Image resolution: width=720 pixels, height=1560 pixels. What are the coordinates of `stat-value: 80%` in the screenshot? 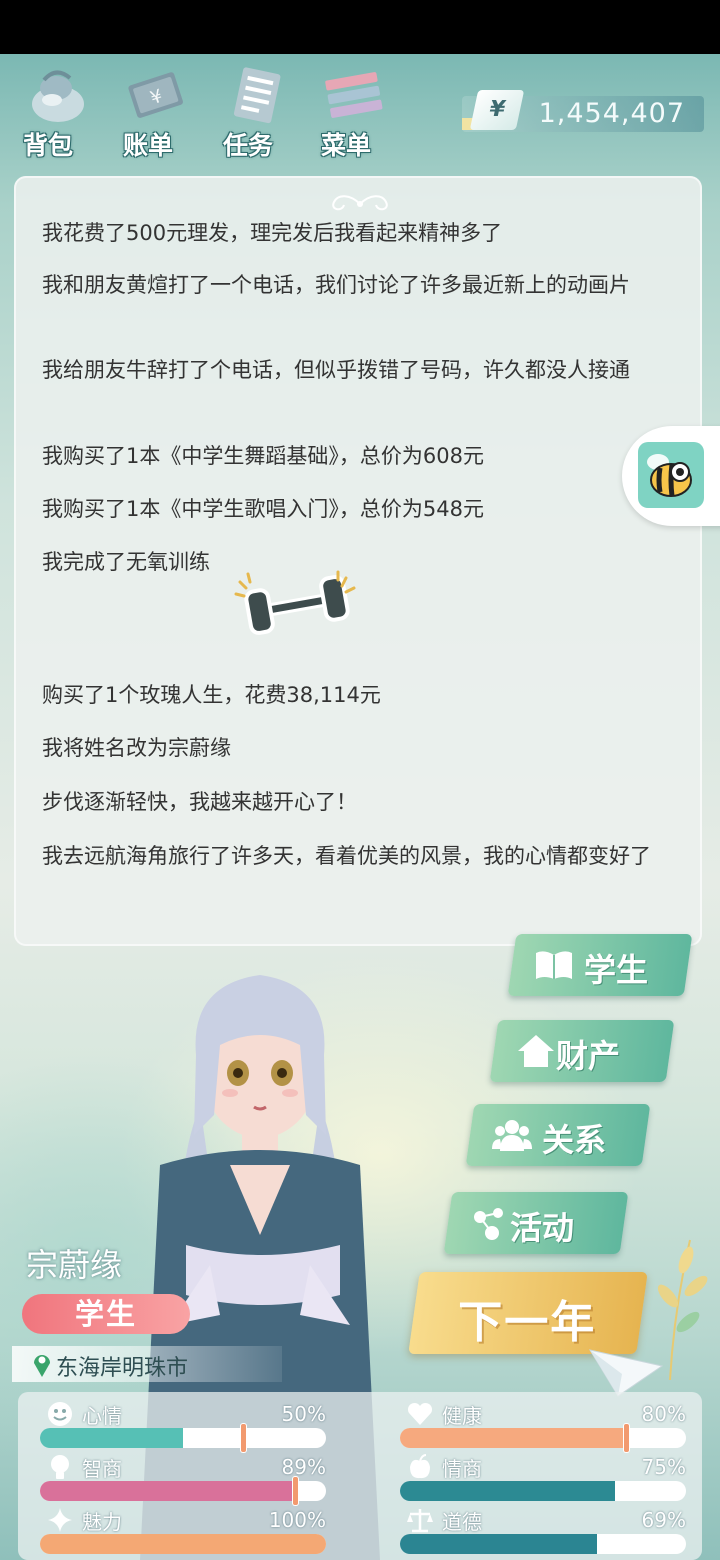 It's located at (663, 1414).